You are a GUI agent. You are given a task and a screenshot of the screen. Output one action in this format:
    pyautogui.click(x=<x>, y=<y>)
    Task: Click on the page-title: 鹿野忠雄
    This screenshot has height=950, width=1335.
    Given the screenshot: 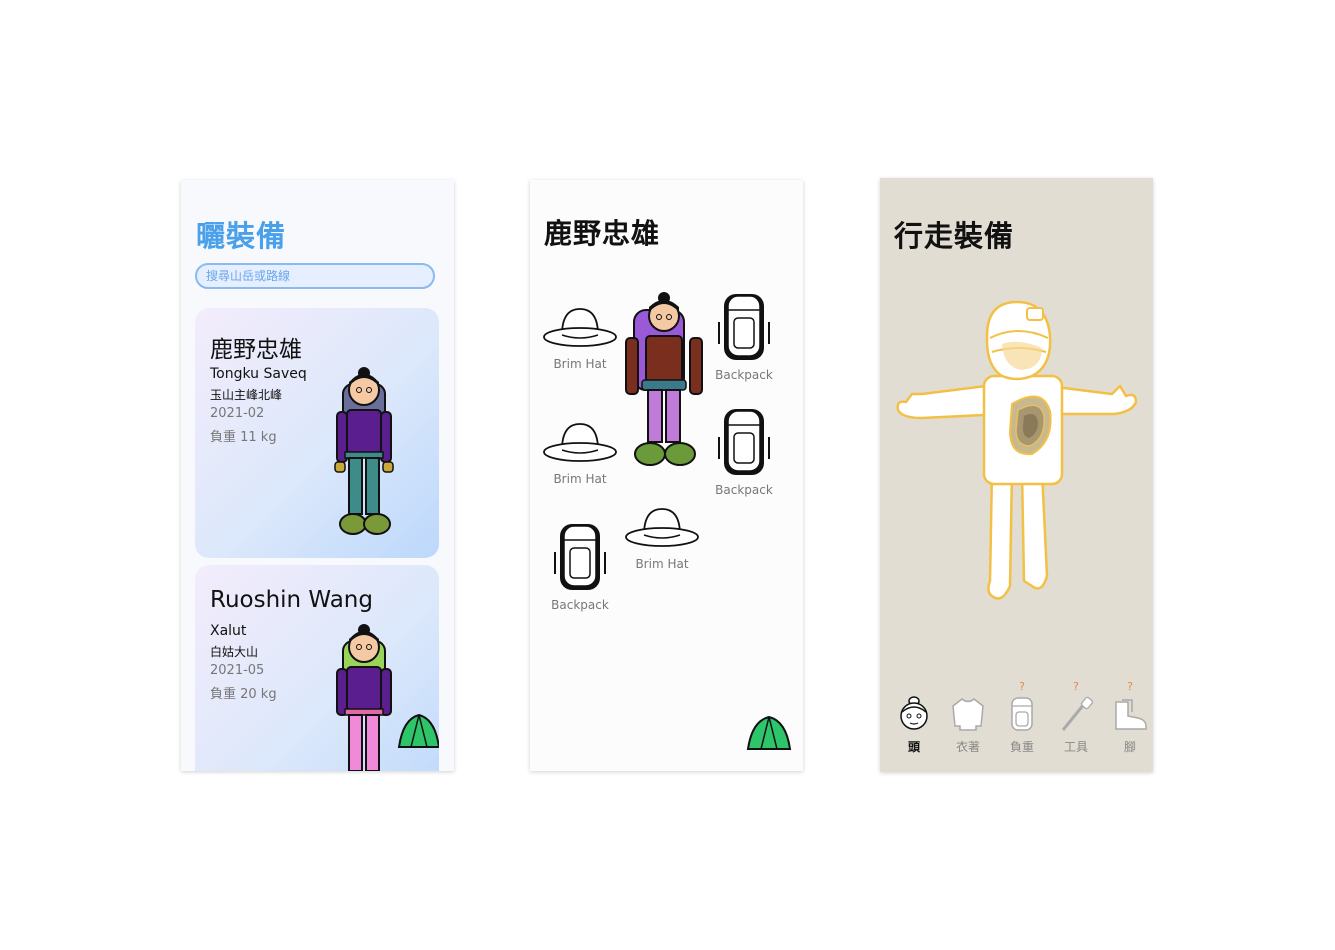 What is the action you would take?
    pyautogui.click(x=602, y=233)
    